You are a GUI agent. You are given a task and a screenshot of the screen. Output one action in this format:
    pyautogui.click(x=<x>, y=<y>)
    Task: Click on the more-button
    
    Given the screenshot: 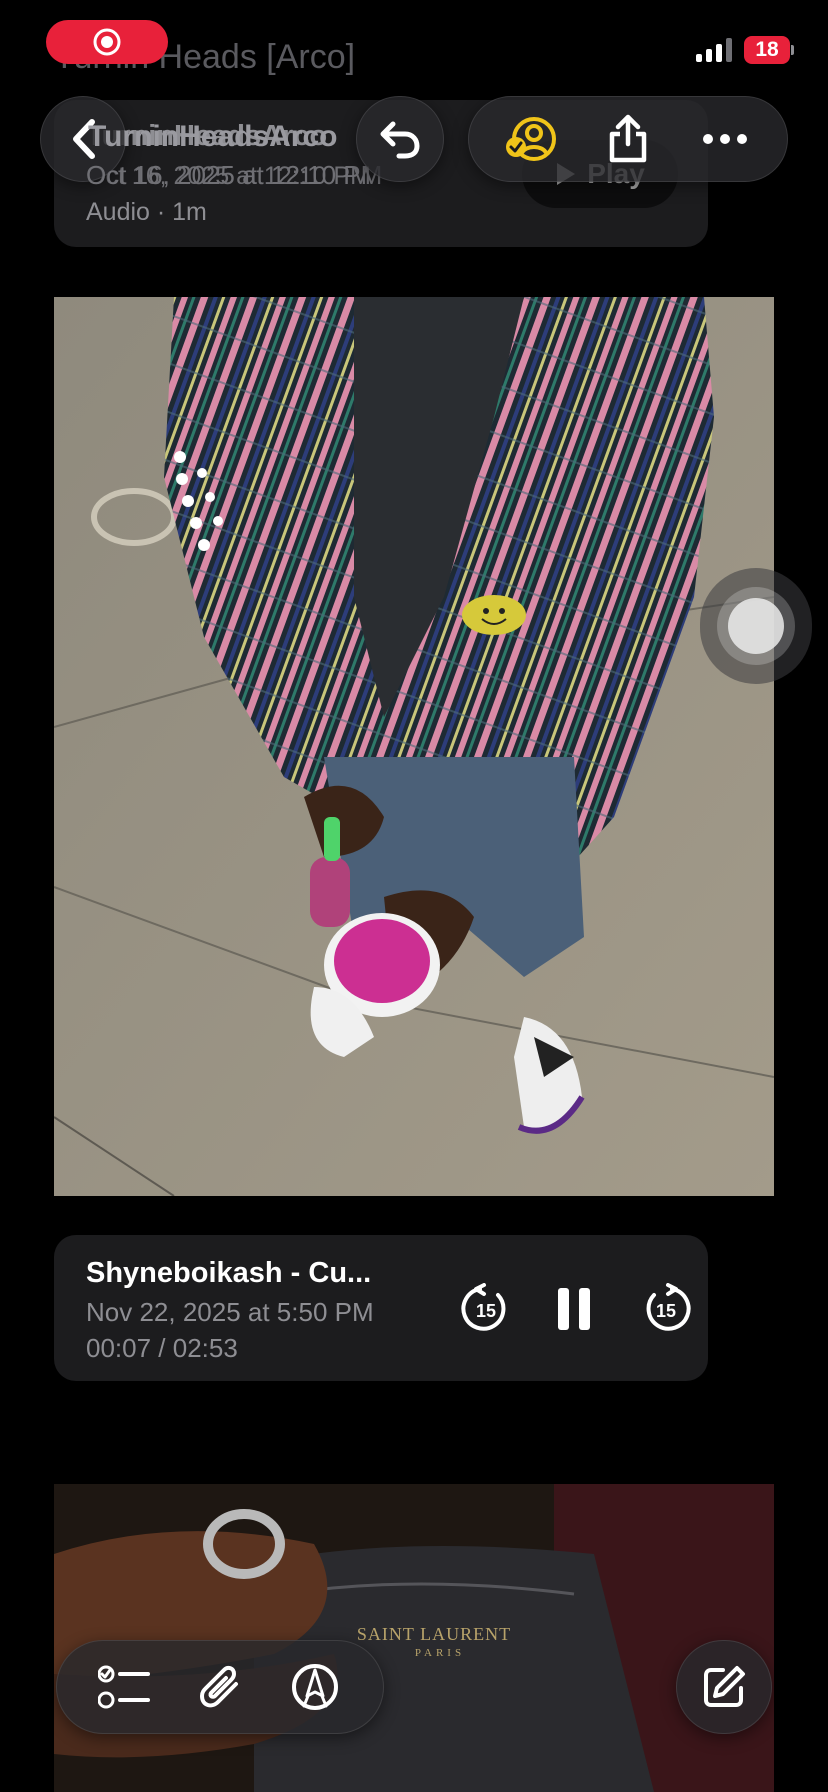 What is the action you would take?
    pyautogui.click(x=725, y=139)
    